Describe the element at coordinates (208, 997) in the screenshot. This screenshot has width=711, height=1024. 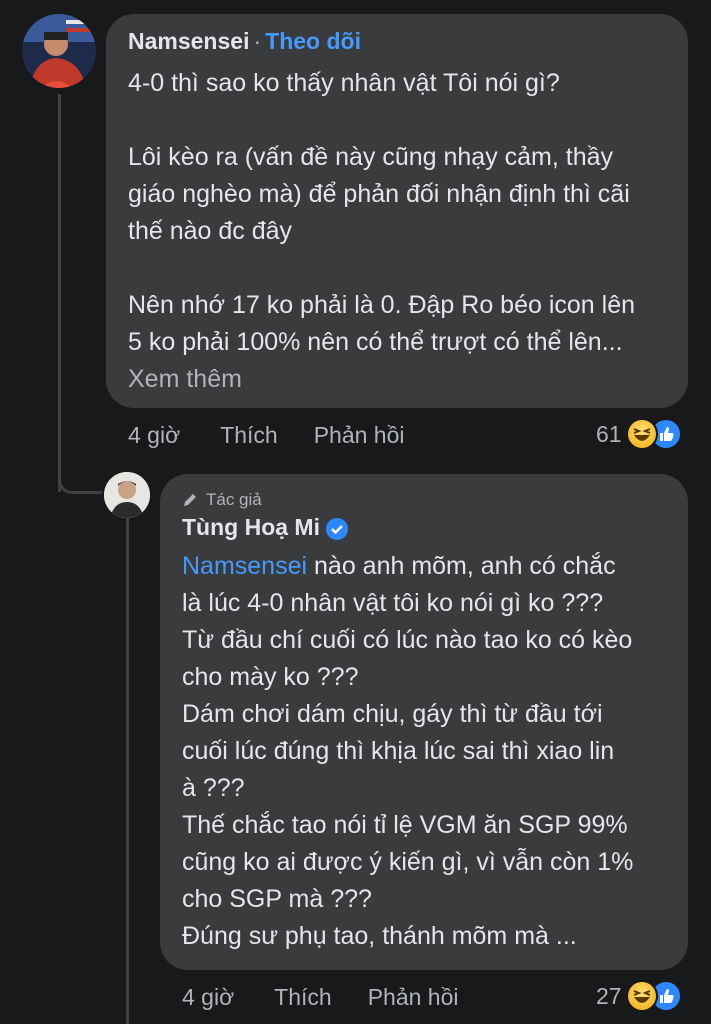
I see `reply-time: 4 giờ` at that location.